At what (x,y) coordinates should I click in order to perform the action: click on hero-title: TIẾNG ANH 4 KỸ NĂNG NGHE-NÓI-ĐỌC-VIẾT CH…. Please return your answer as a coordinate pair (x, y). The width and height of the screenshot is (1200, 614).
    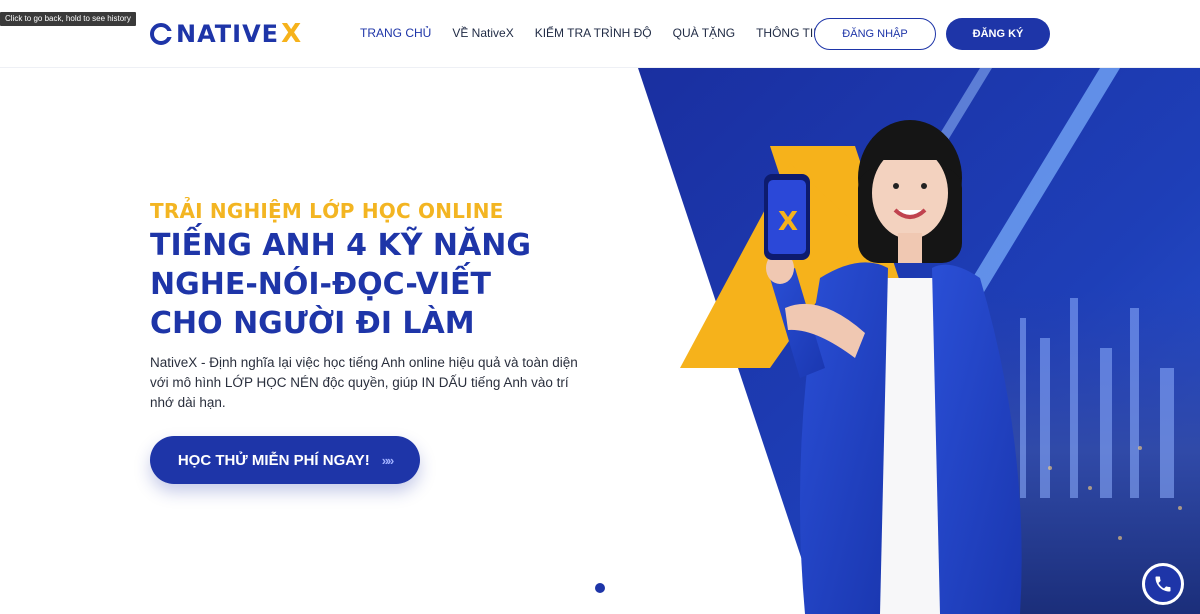
    Looking at the image, I should click on (370, 284).